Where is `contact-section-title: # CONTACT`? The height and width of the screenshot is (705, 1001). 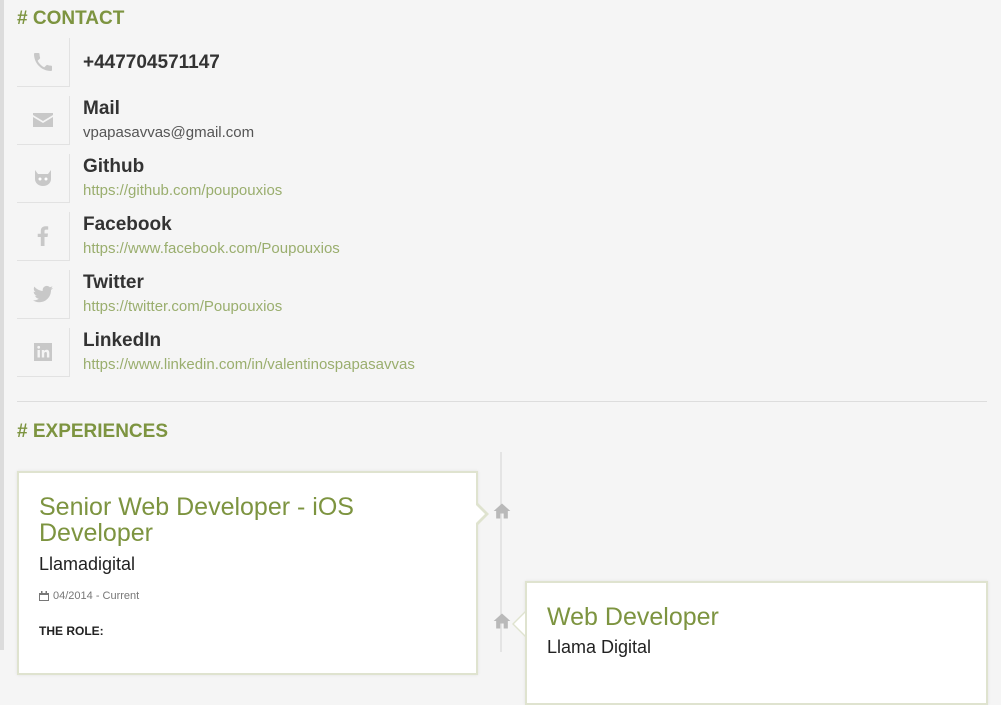 contact-section-title: # CONTACT is located at coordinates (71, 18).